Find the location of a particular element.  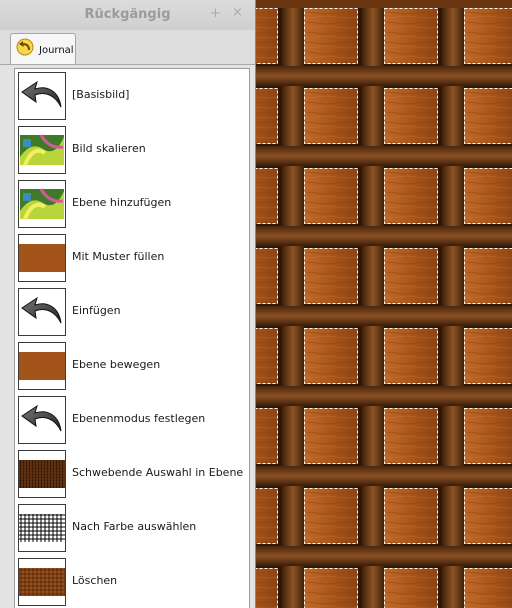

close-icon: × is located at coordinates (237, 12).